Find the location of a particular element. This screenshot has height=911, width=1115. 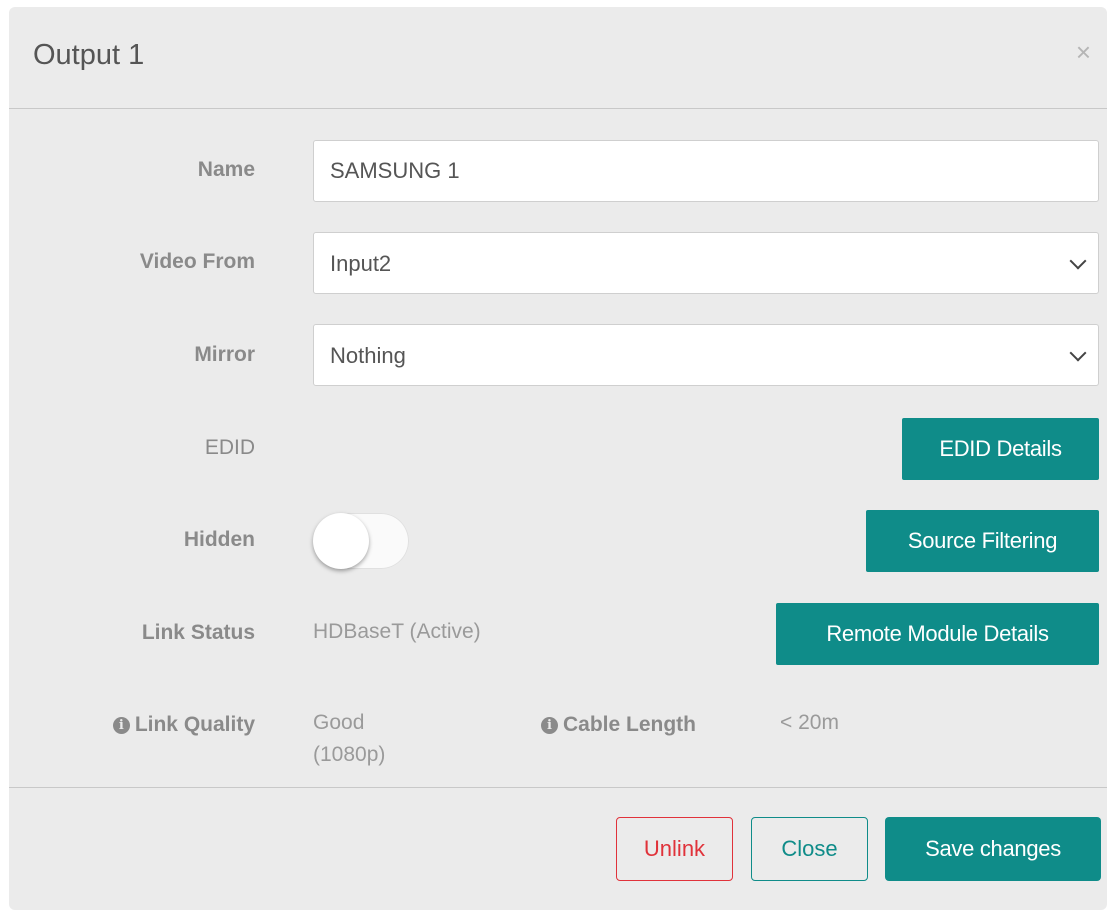

cable-length-value: < 20m is located at coordinates (809, 722).